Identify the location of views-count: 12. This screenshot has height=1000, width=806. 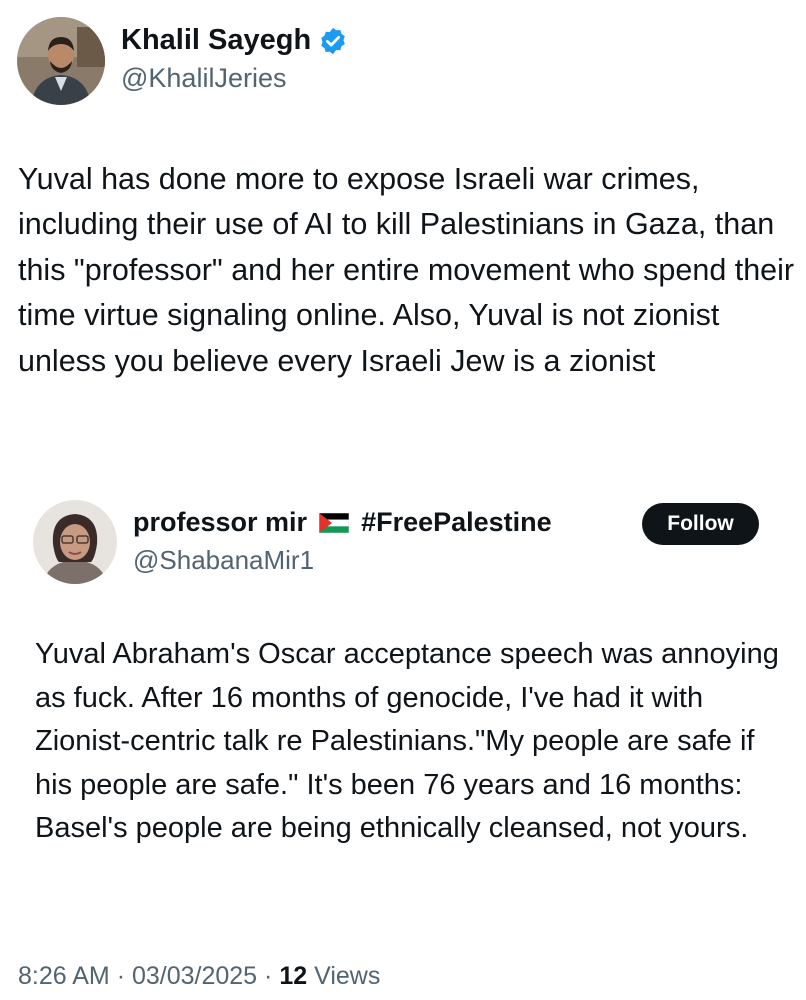
(293, 976).